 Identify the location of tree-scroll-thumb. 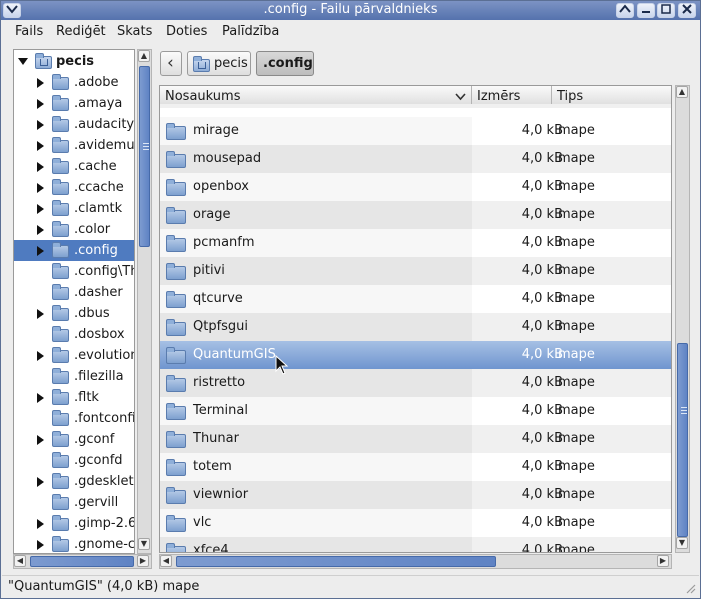
(144, 156).